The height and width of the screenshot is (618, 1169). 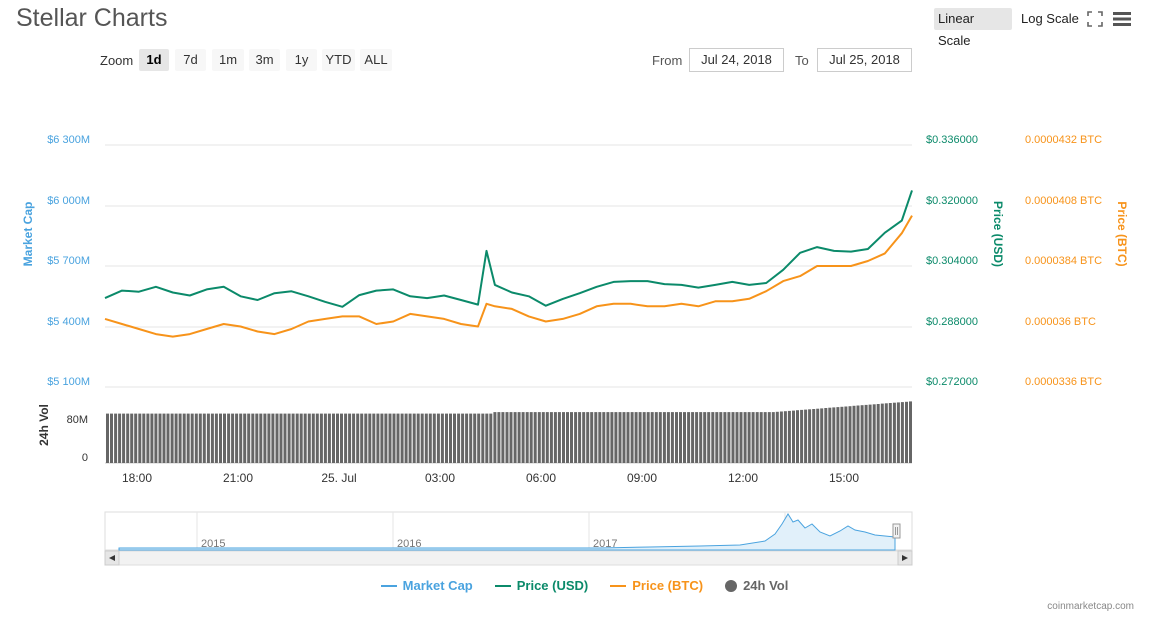 What do you see at coordinates (508, 558) in the screenshot?
I see `navigator-scrollbar` at bounding box center [508, 558].